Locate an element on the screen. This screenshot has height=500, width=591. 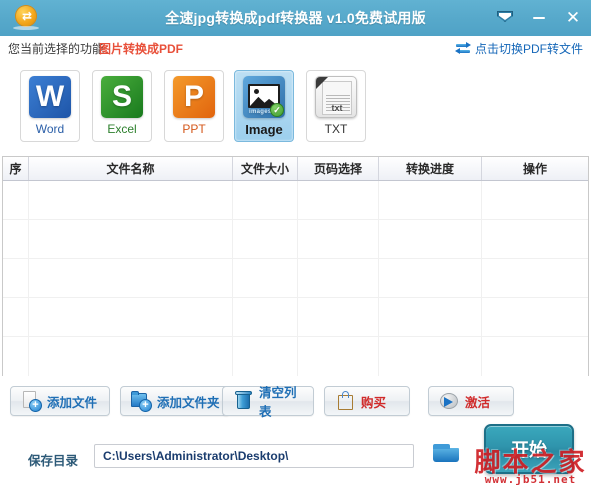
word-glyph: W is located at coordinates (50, 96).